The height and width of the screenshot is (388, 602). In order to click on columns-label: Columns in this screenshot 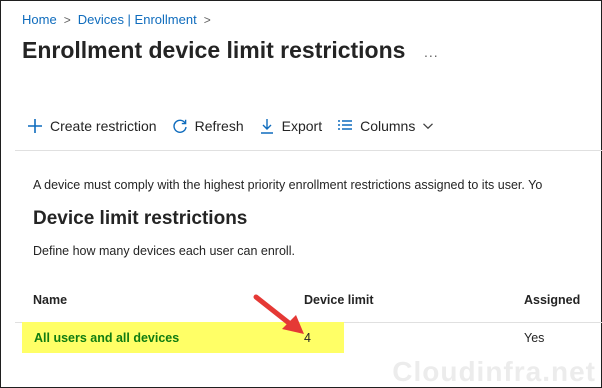, I will do `click(388, 126)`.